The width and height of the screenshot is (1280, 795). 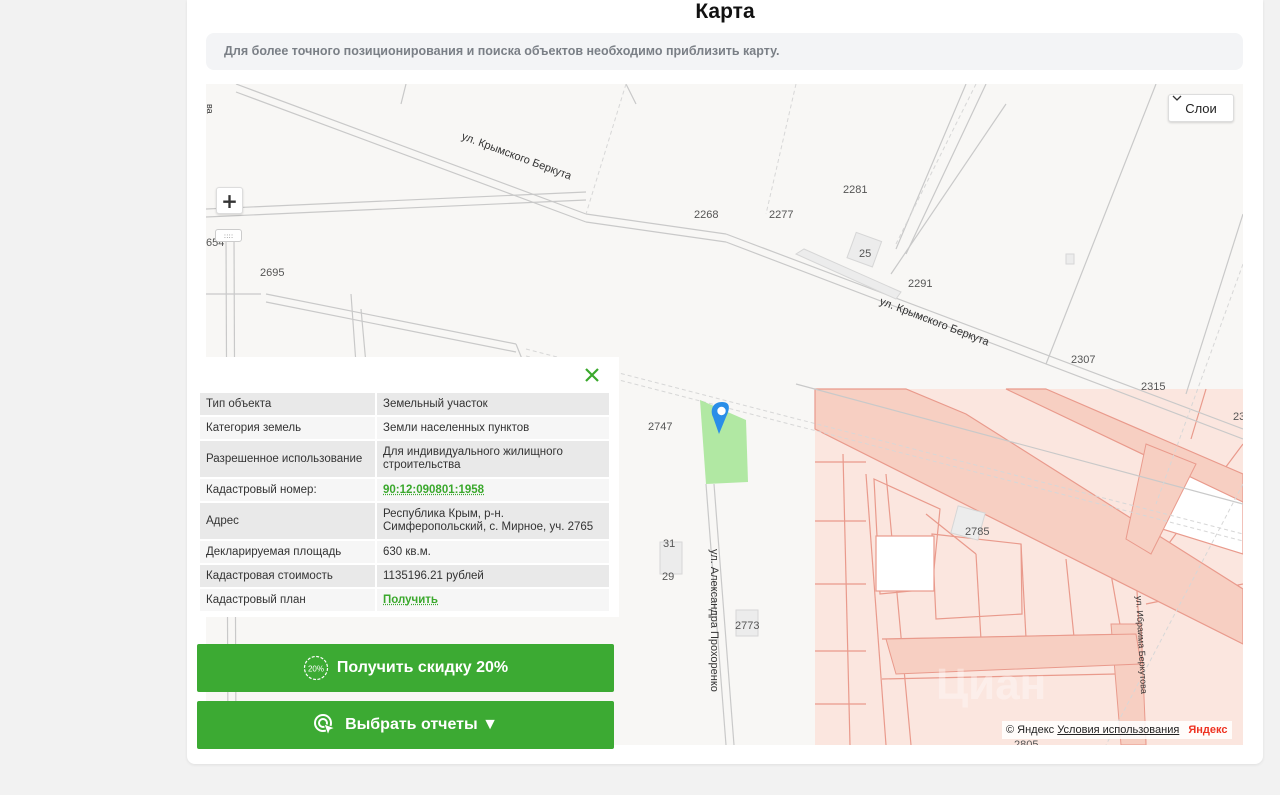 I want to click on parcel-label: 2268, so click(x=706, y=215).